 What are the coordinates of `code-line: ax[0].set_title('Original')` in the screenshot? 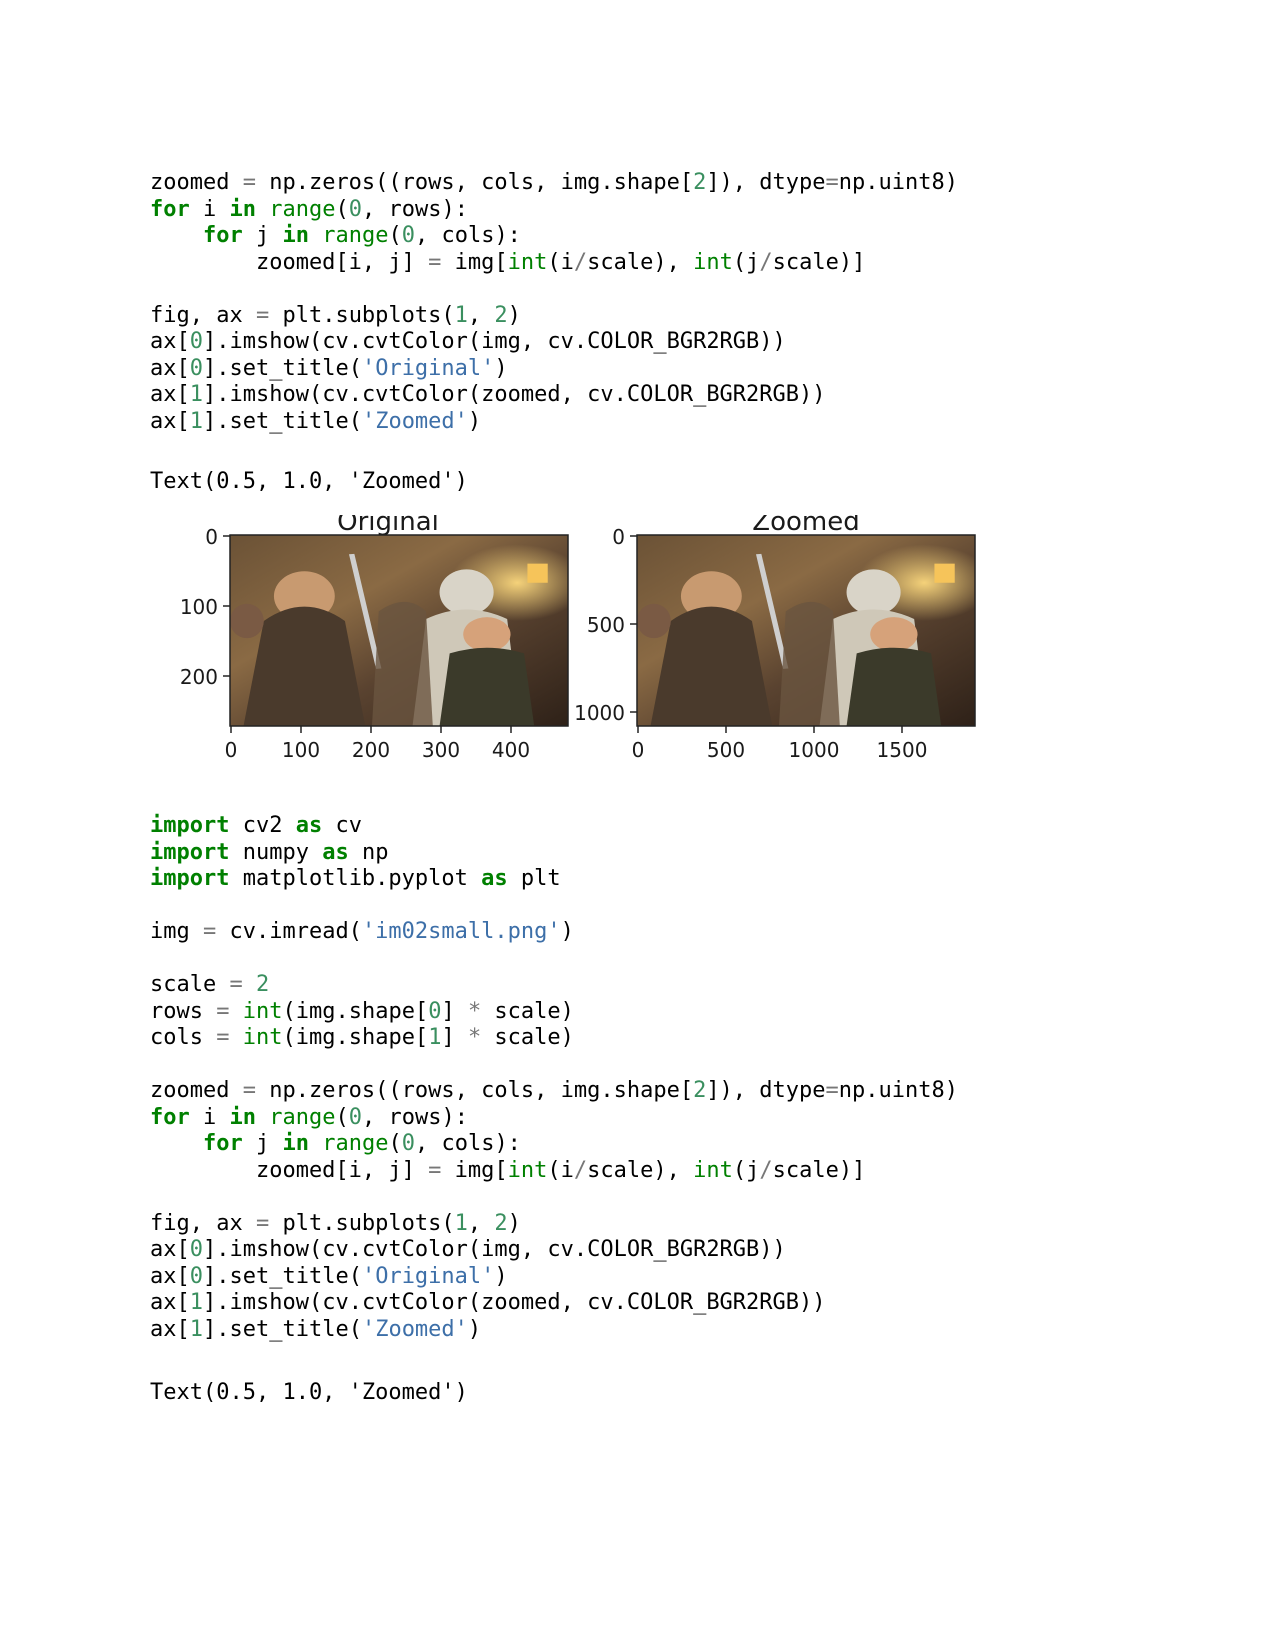 It's located at (554, 1277).